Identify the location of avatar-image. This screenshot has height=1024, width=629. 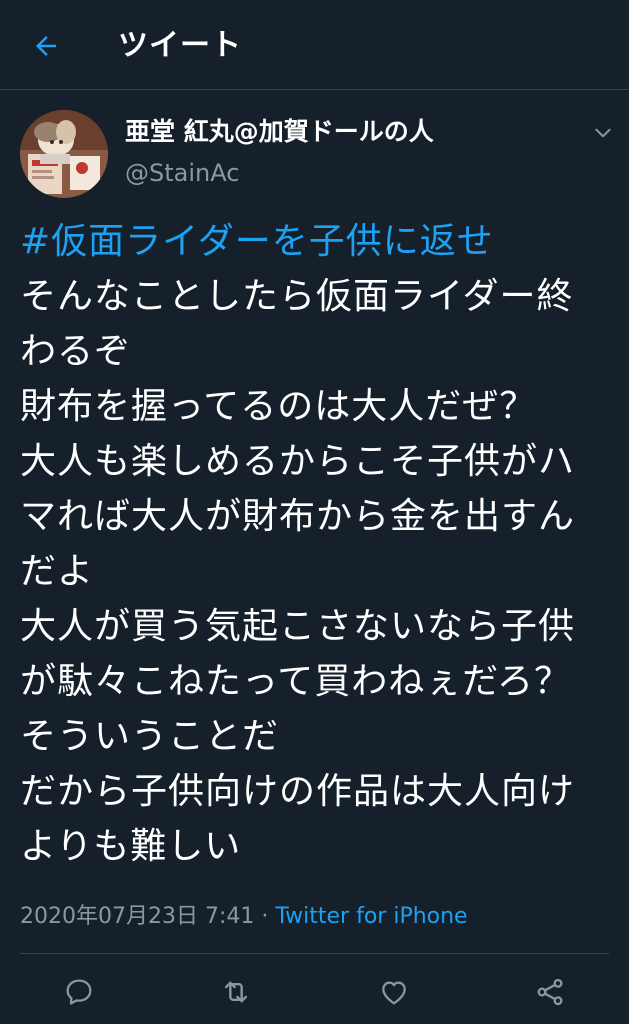
(64, 154).